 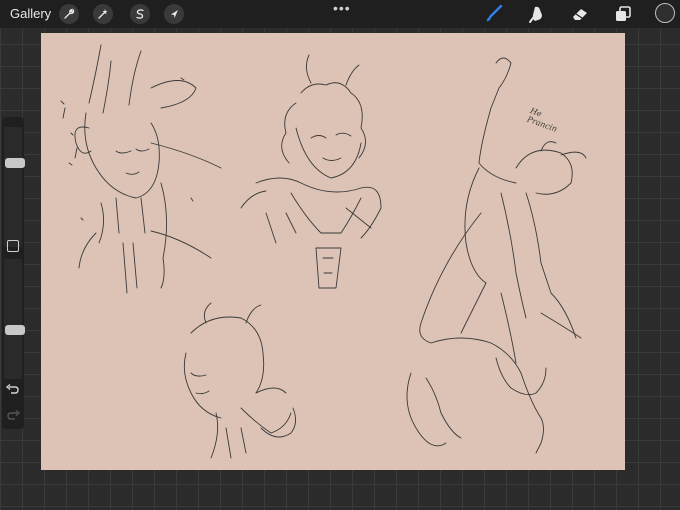 I want to click on eraser-tool-button, so click(x=580, y=14).